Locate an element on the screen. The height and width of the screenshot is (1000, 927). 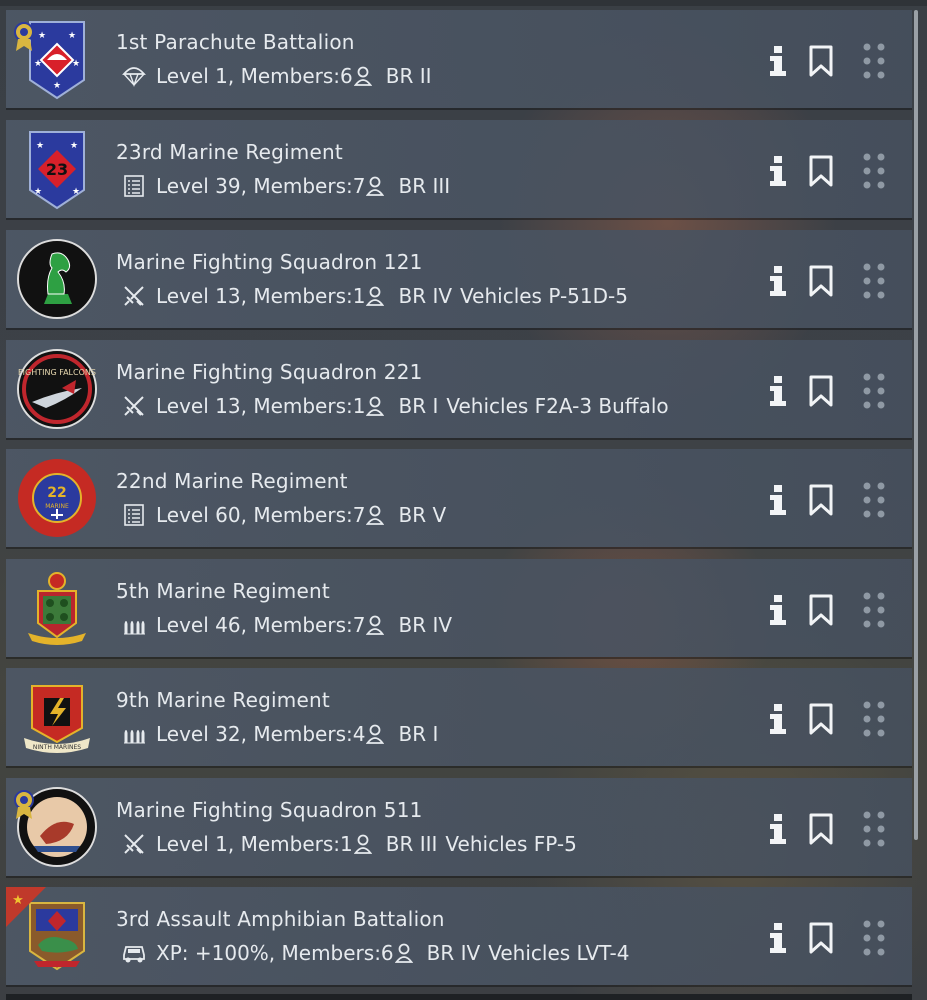
squad-info: Level 32, Members:4 BR I is located at coordinates (280, 734).